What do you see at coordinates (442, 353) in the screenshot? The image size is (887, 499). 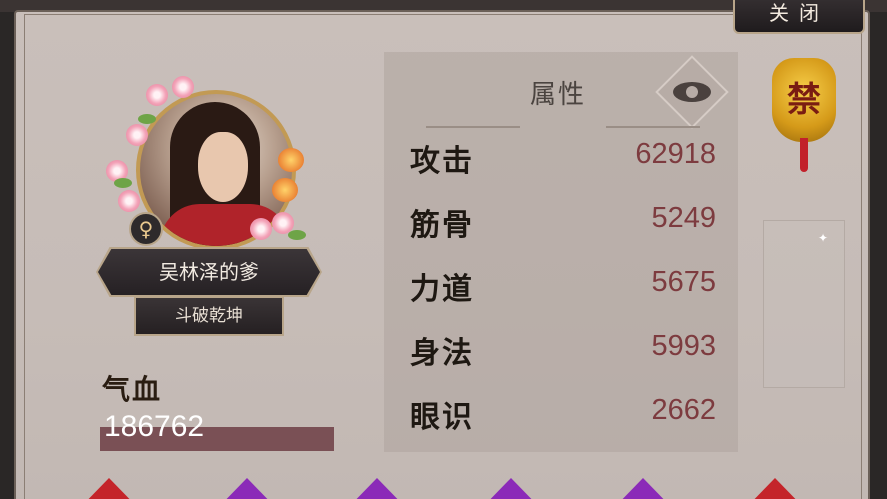 I see `stat-name: 身法` at bounding box center [442, 353].